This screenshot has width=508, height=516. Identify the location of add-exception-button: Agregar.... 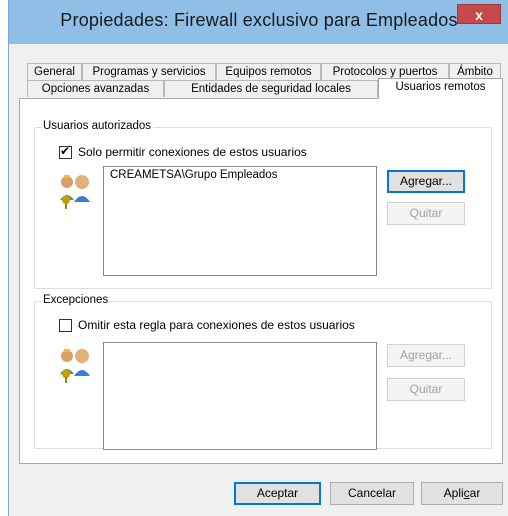
(426, 355).